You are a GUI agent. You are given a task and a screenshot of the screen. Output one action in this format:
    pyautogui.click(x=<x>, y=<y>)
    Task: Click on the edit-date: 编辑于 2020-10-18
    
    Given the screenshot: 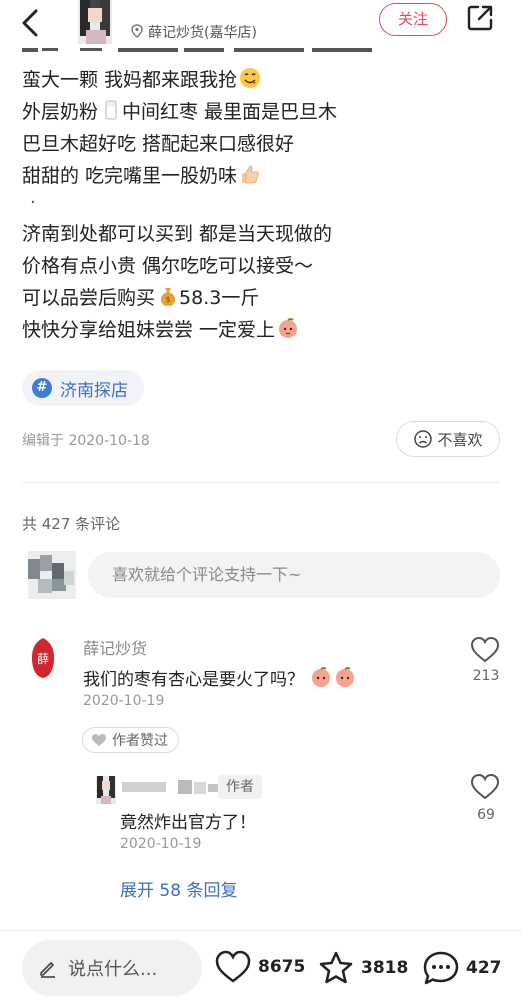 What is the action you would take?
    pyautogui.click(x=86, y=441)
    